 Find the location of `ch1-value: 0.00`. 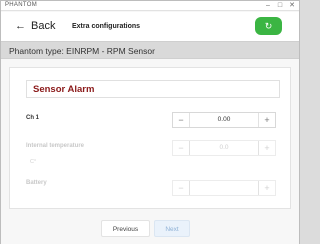

ch1-value: 0.00 is located at coordinates (224, 120).